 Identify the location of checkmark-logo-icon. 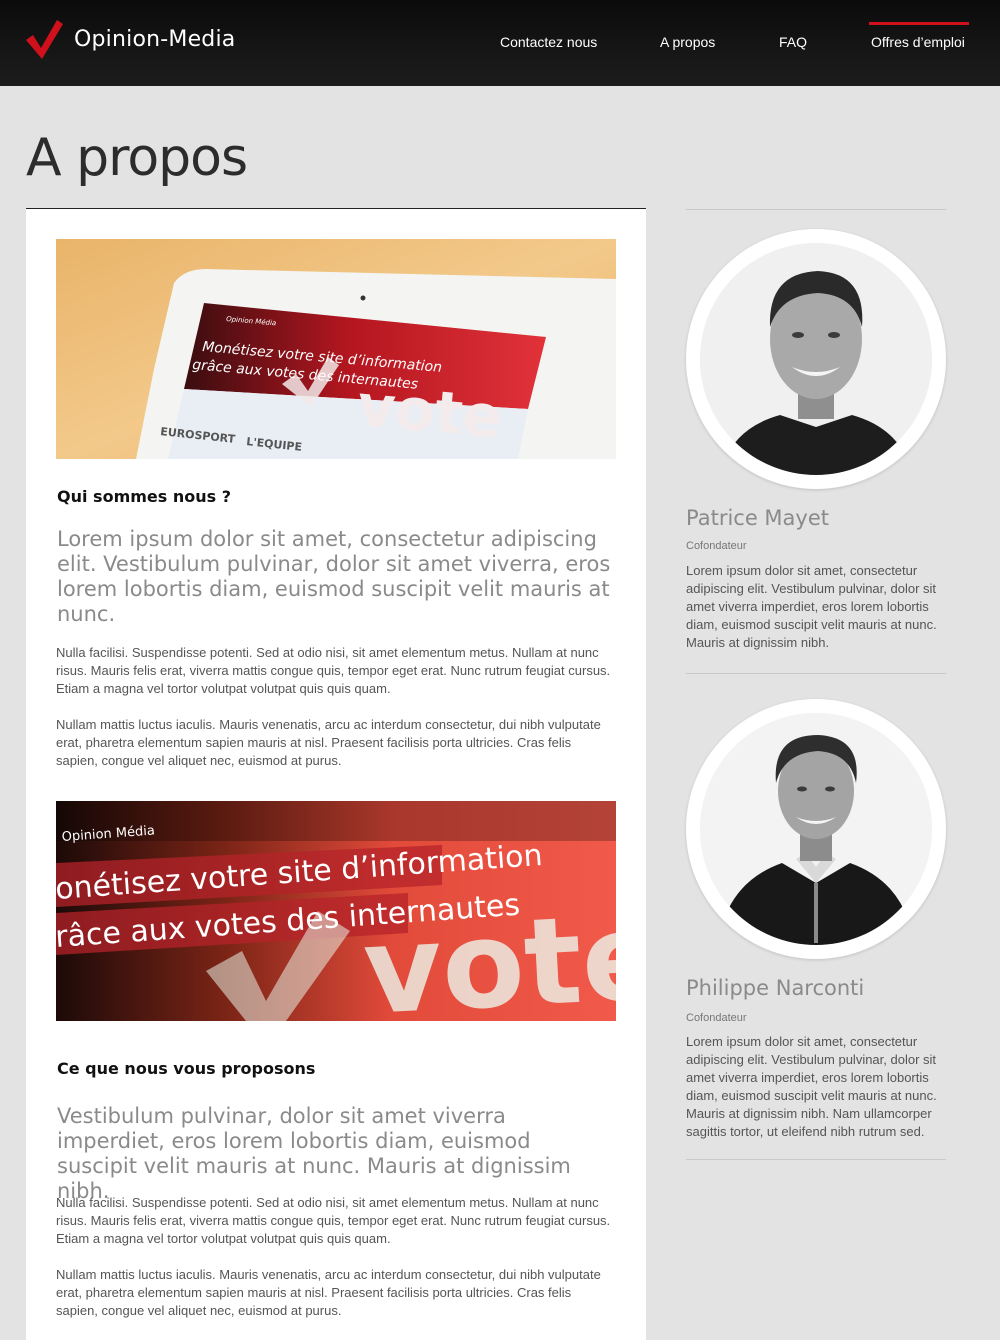
(44, 39).